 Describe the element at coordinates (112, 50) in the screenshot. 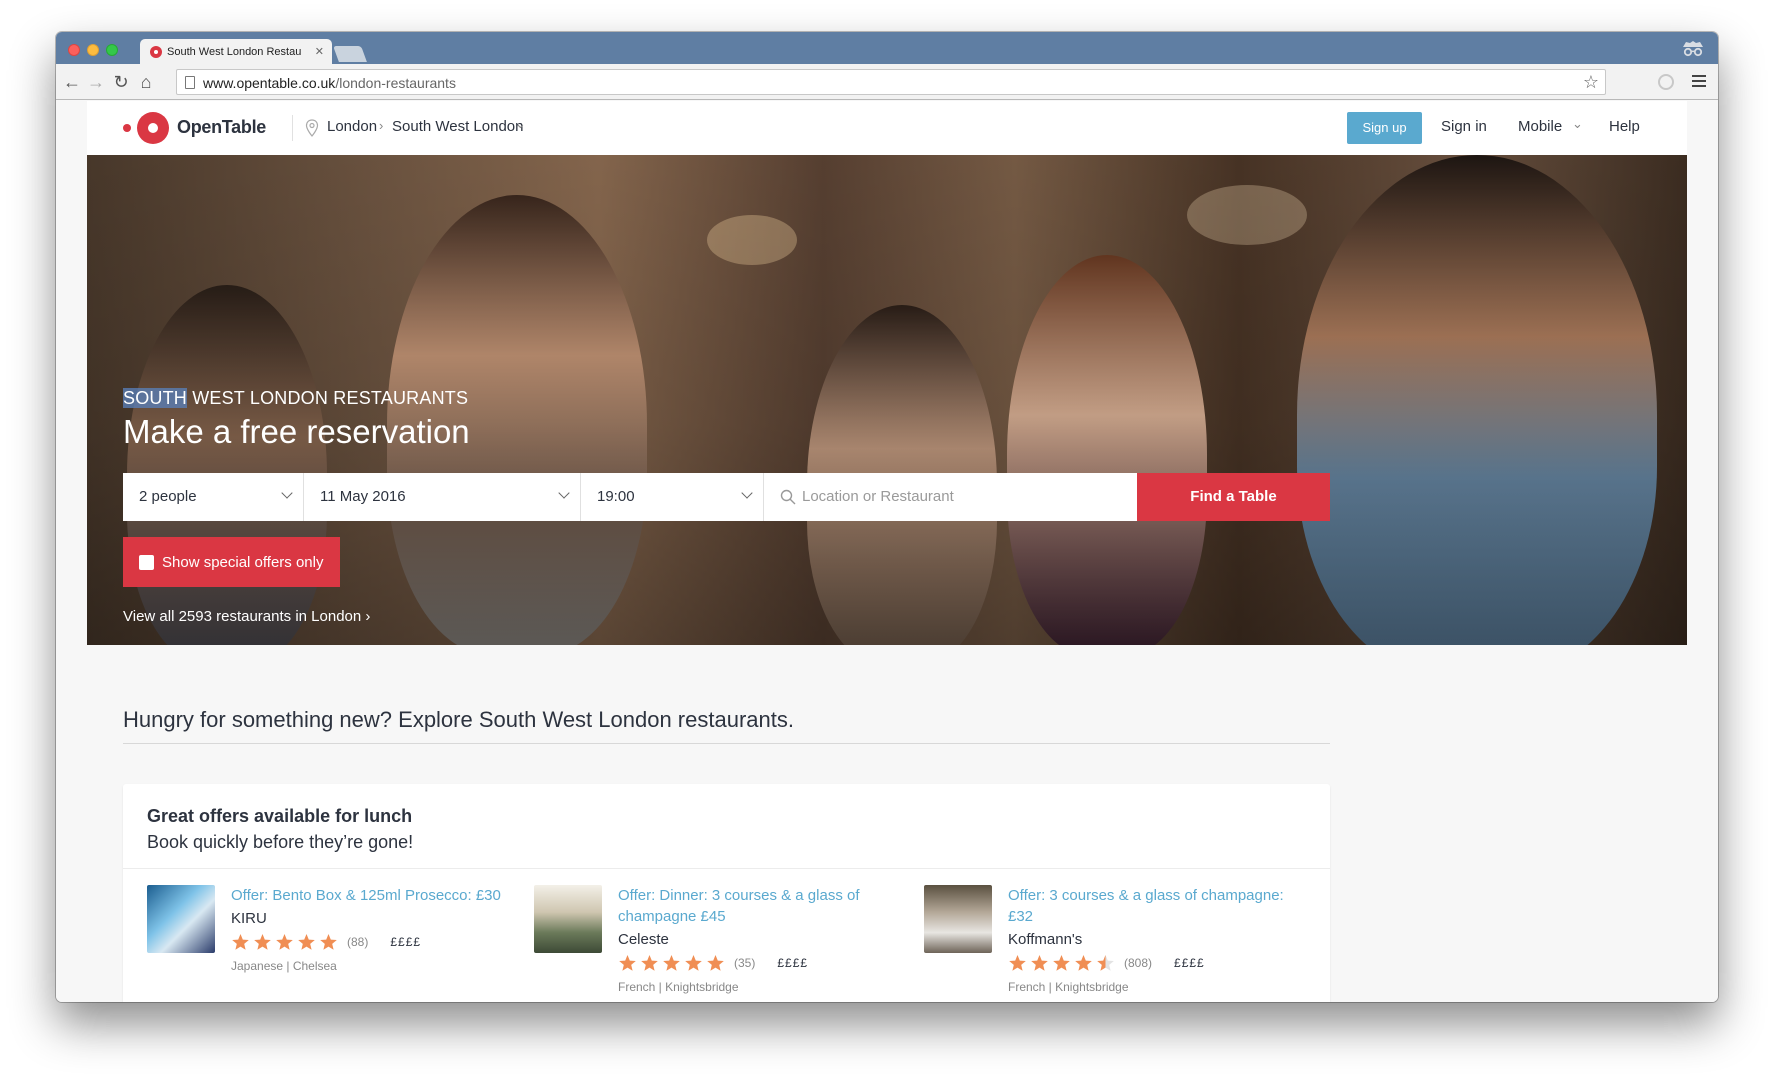

I see `window-maximize-button` at that location.